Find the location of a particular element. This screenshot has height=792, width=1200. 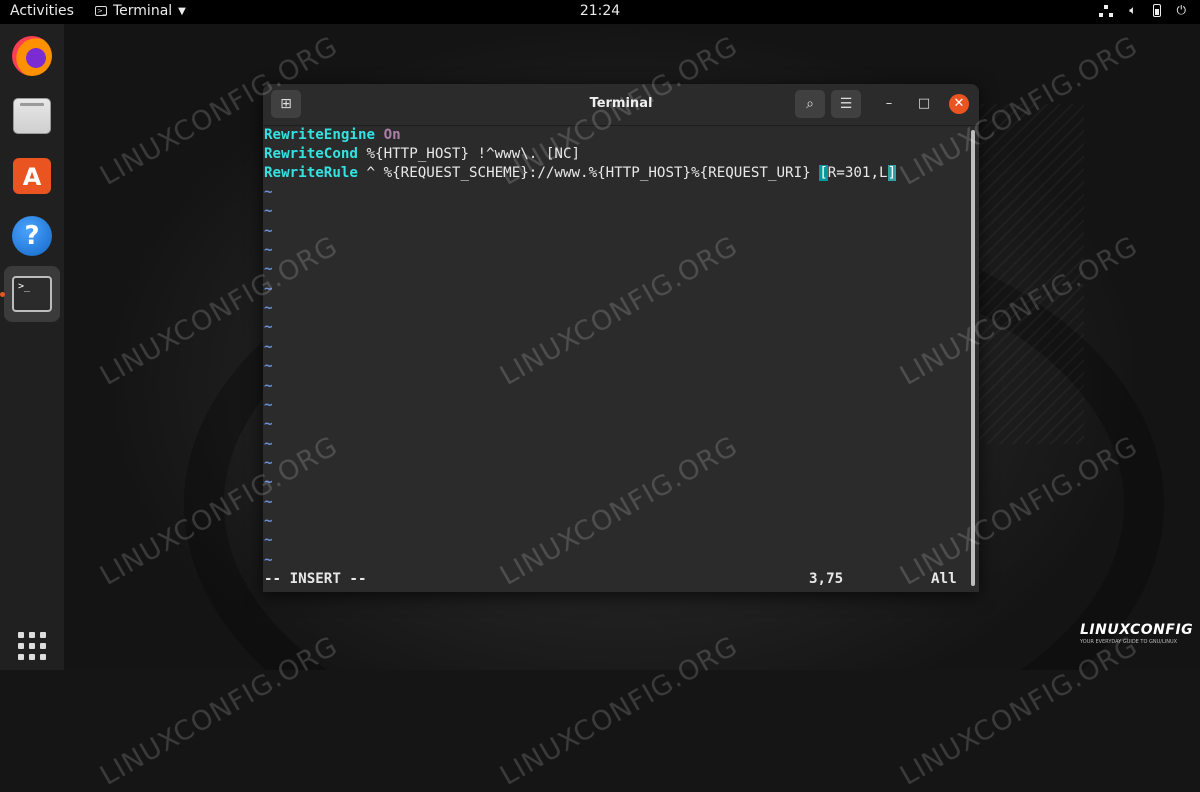

help-icon: ? is located at coordinates (32, 236).